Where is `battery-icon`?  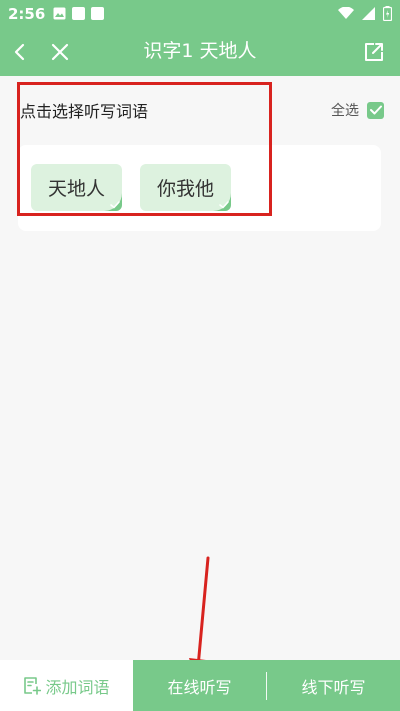
battery-icon is located at coordinates (387, 13).